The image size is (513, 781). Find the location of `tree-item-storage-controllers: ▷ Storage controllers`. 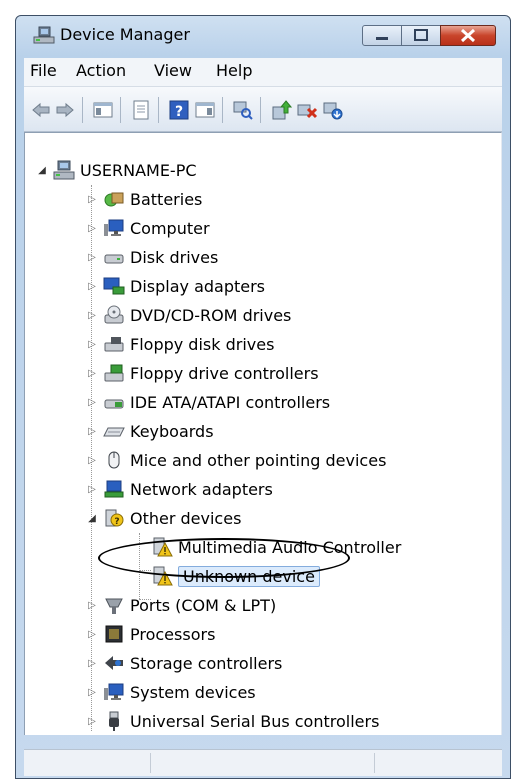

tree-item-storage-controllers: ▷ Storage controllers is located at coordinates (184, 663).